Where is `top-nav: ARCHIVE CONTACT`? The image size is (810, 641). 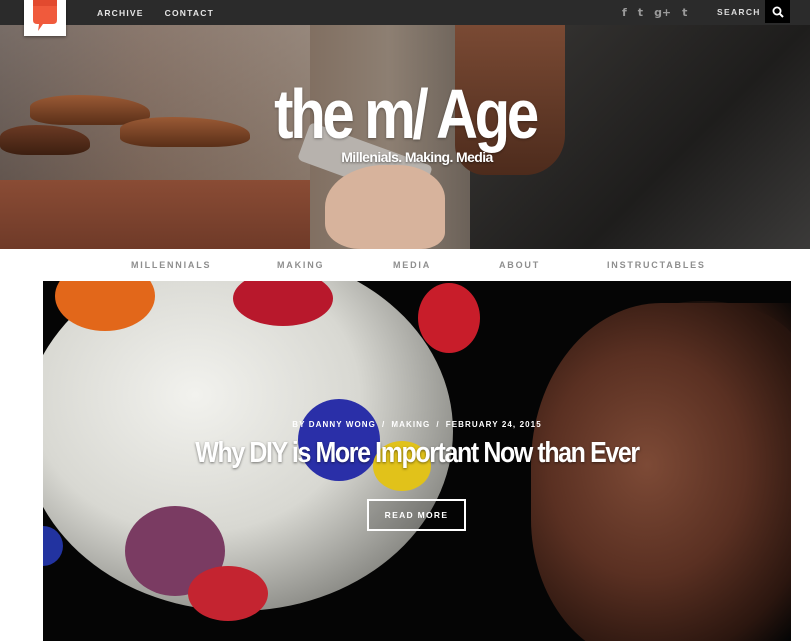 top-nav: ARCHIVE CONTACT is located at coordinates (166, 12).